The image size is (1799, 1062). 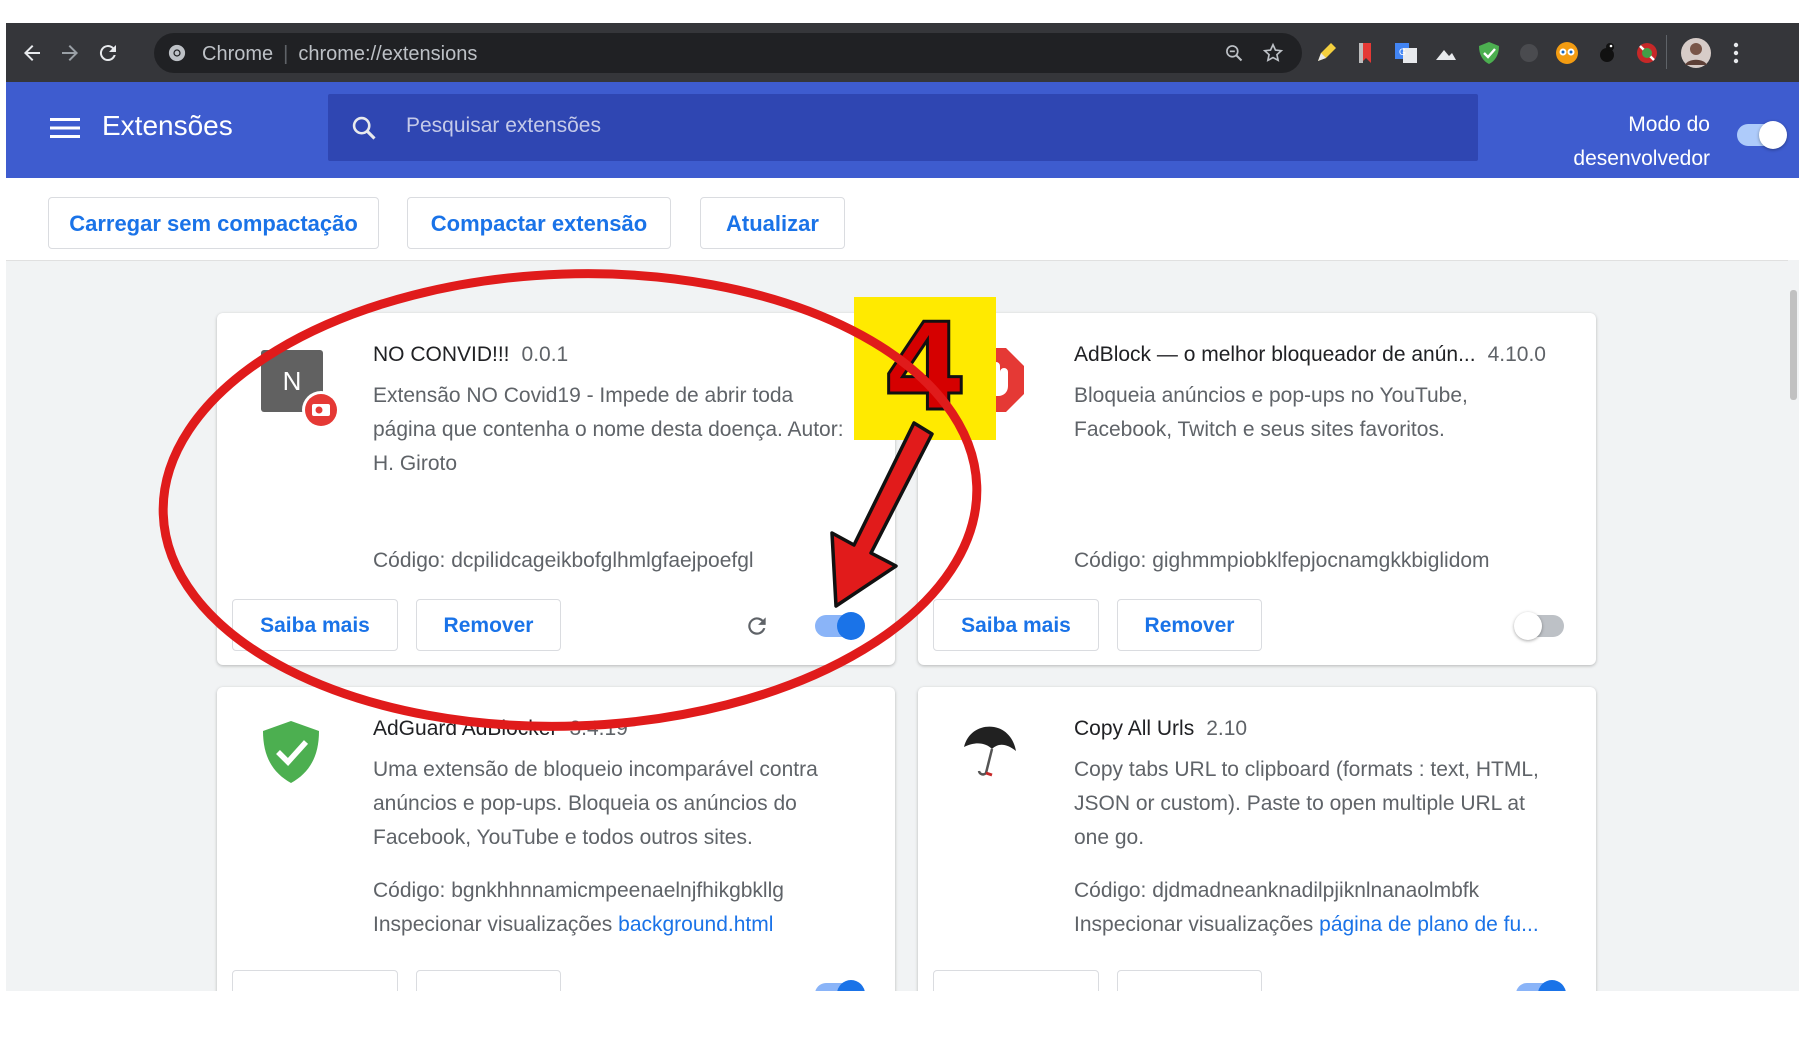 I want to click on search-placeholder: Pesquisar extensões, so click(x=503, y=125).